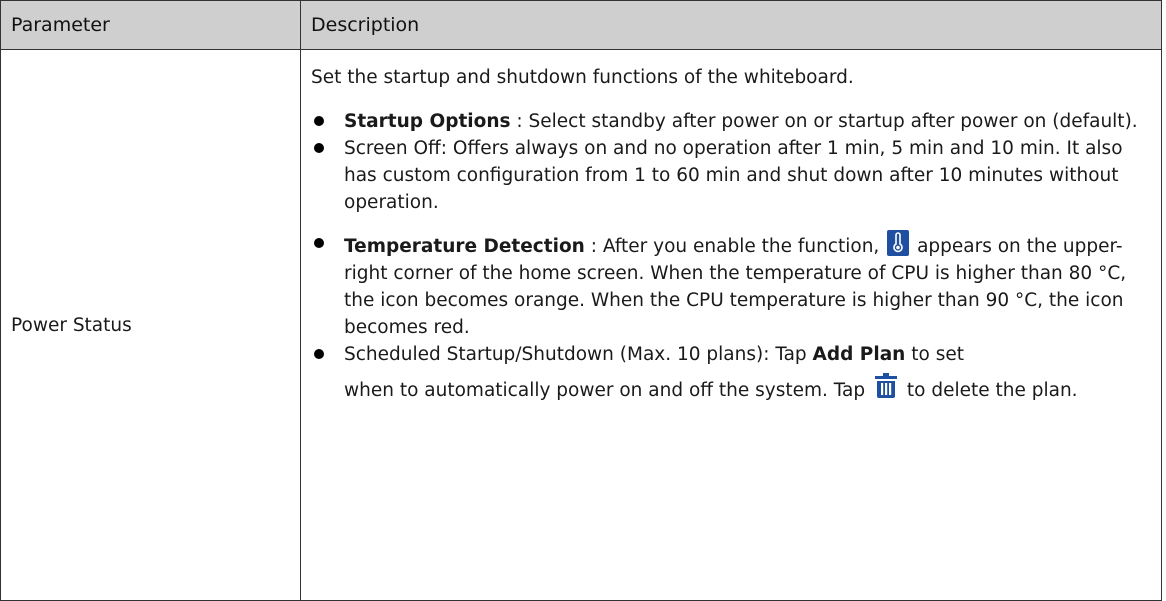 This screenshot has height=601, width=1166. Describe the element at coordinates (427, 121) in the screenshot. I see `bullet-bold: Startup Options` at that location.